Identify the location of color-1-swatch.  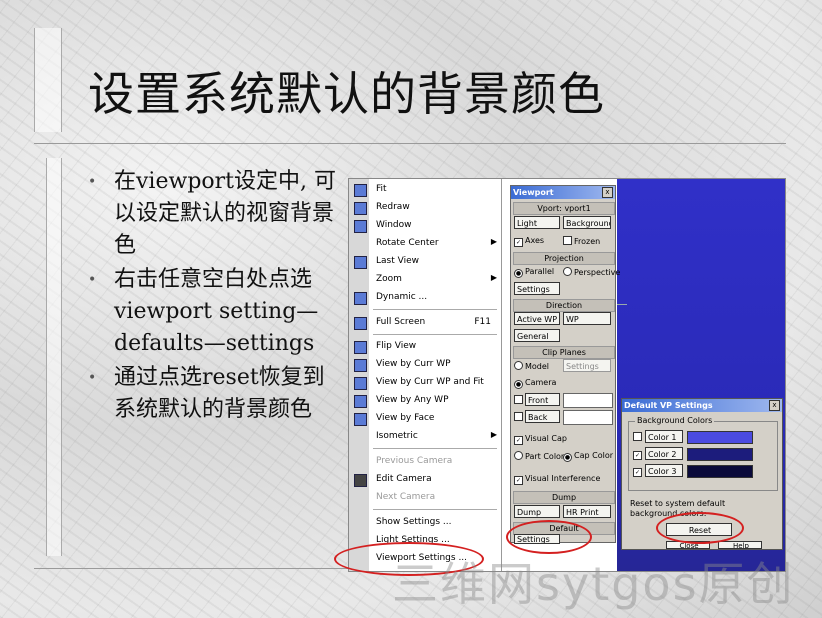
(720, 437).